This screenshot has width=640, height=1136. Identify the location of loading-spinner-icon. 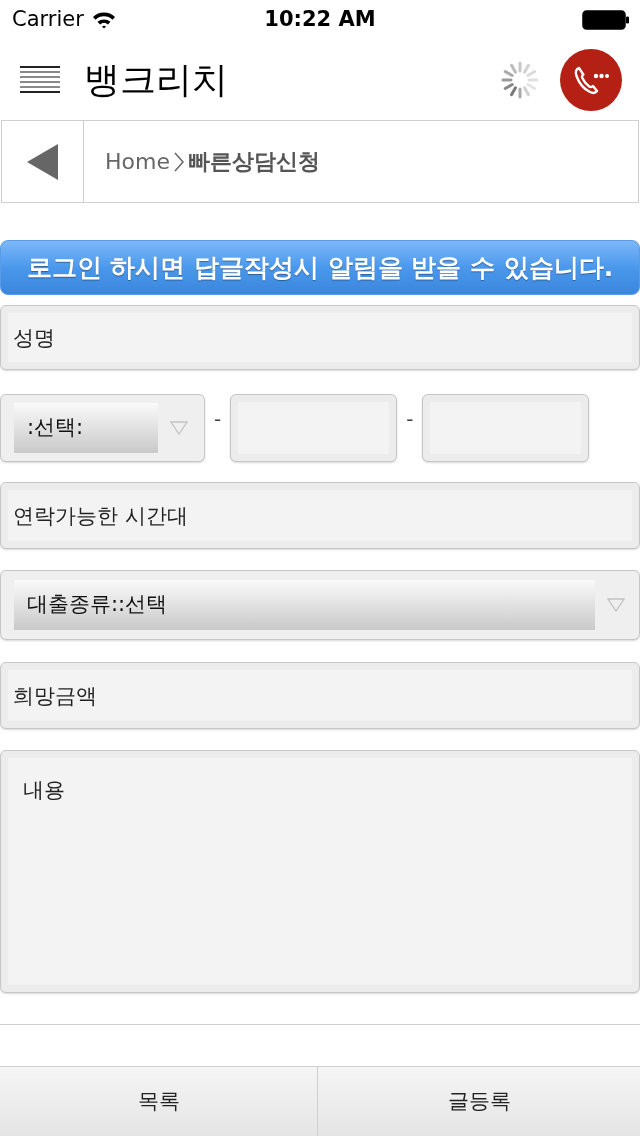
(520, 80).